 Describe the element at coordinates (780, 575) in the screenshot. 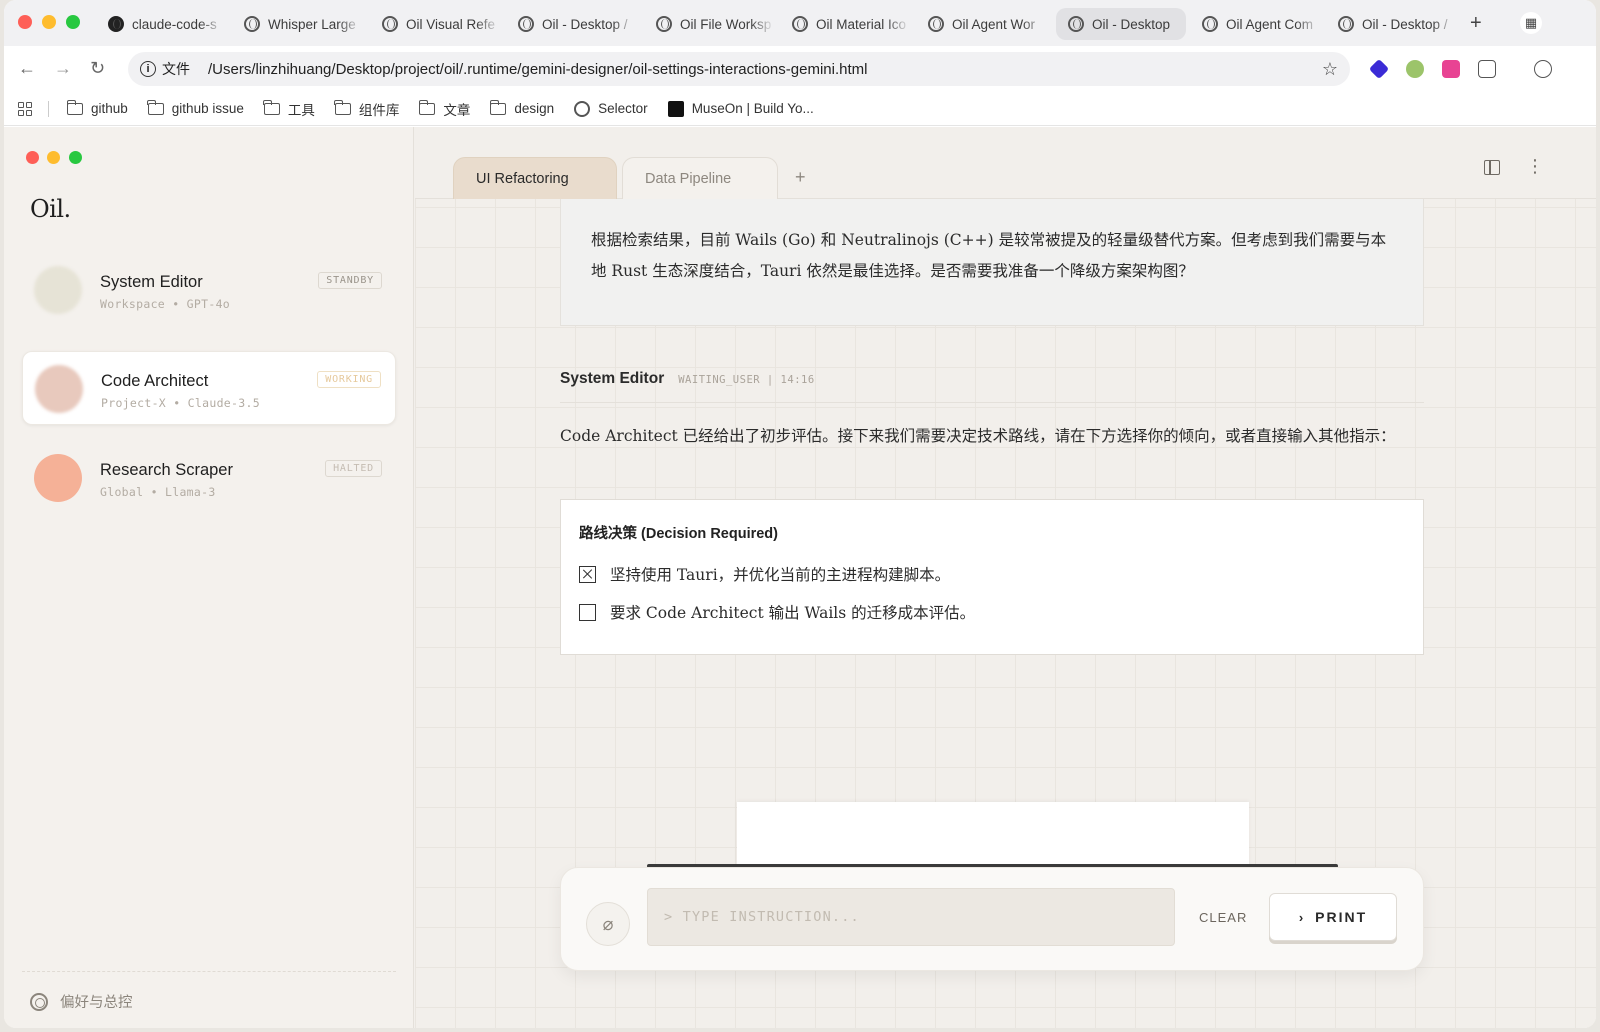

I see `option-label: 坚持使用 Tauri，并优化当前的主进程构建脚本。` at that location.